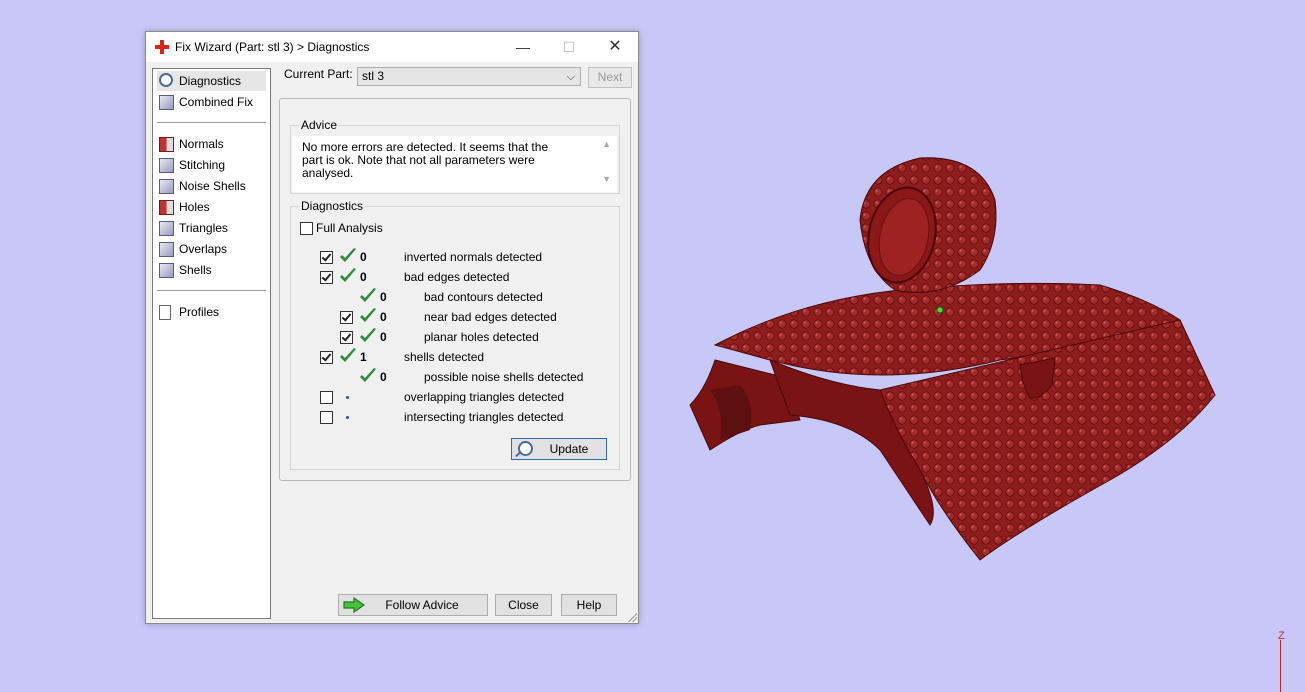 The width and height of the screenshot is (1305, 692). Describe the element at coordinates (203, 249) in the screenshot. I see `nav-item-label: Overlaps` at that location.